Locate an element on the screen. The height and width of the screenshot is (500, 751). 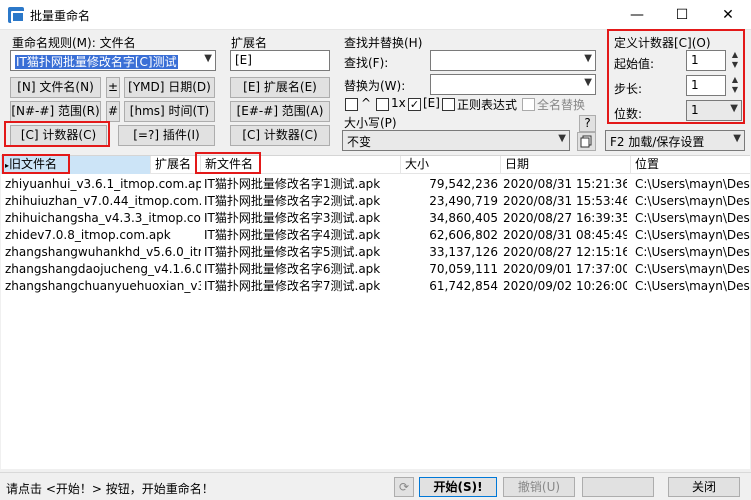
cell-date: 2020/08/27 12:15:16 is located at coordinates (565, 252).